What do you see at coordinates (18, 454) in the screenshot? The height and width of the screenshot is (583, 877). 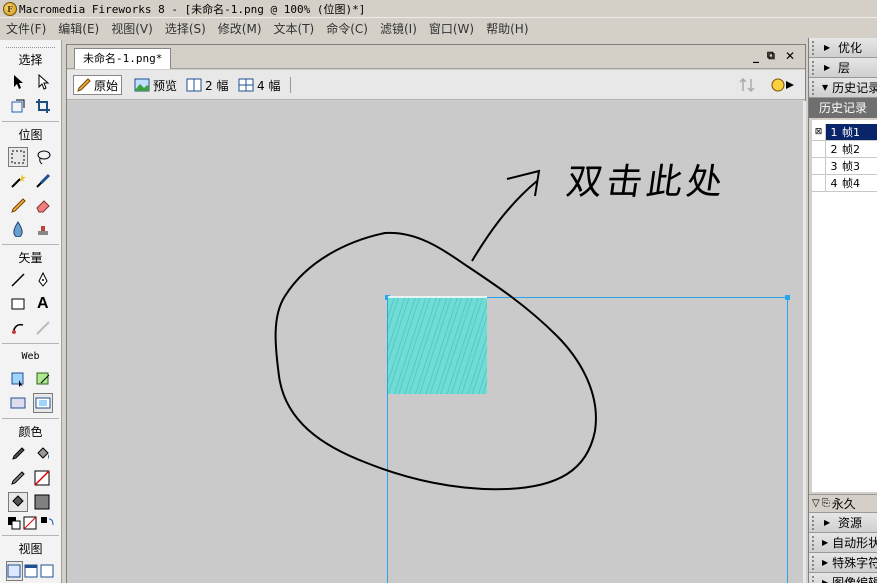 I see `eyedropper-tool-icon` at bounding box center [18, 454].